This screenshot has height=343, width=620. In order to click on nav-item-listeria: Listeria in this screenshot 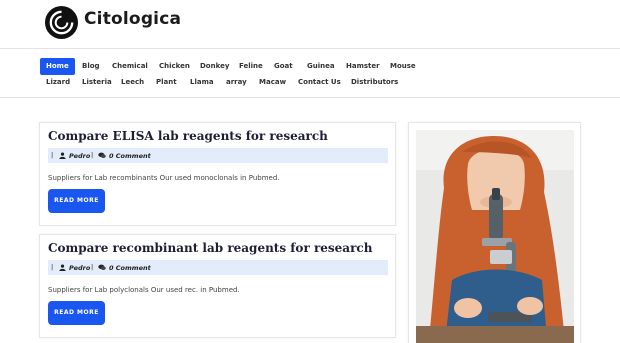, I will do `click(97, 82)`.